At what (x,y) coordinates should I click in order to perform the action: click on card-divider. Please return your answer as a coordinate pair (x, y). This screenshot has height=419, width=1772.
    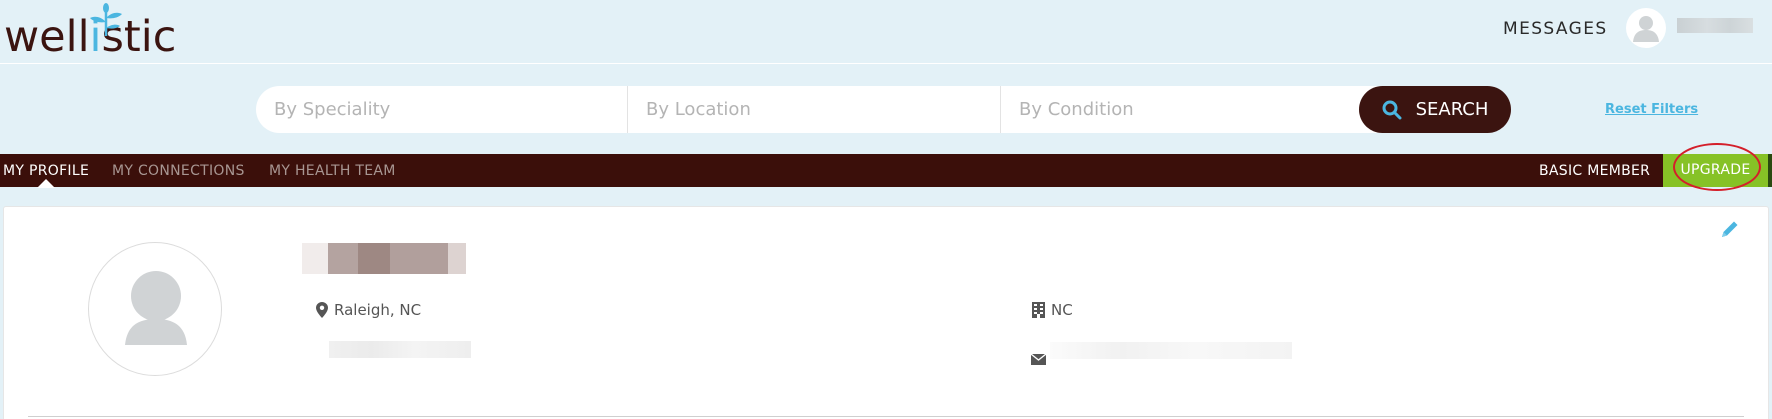
    Looking at the image, I should click on (886, 416).